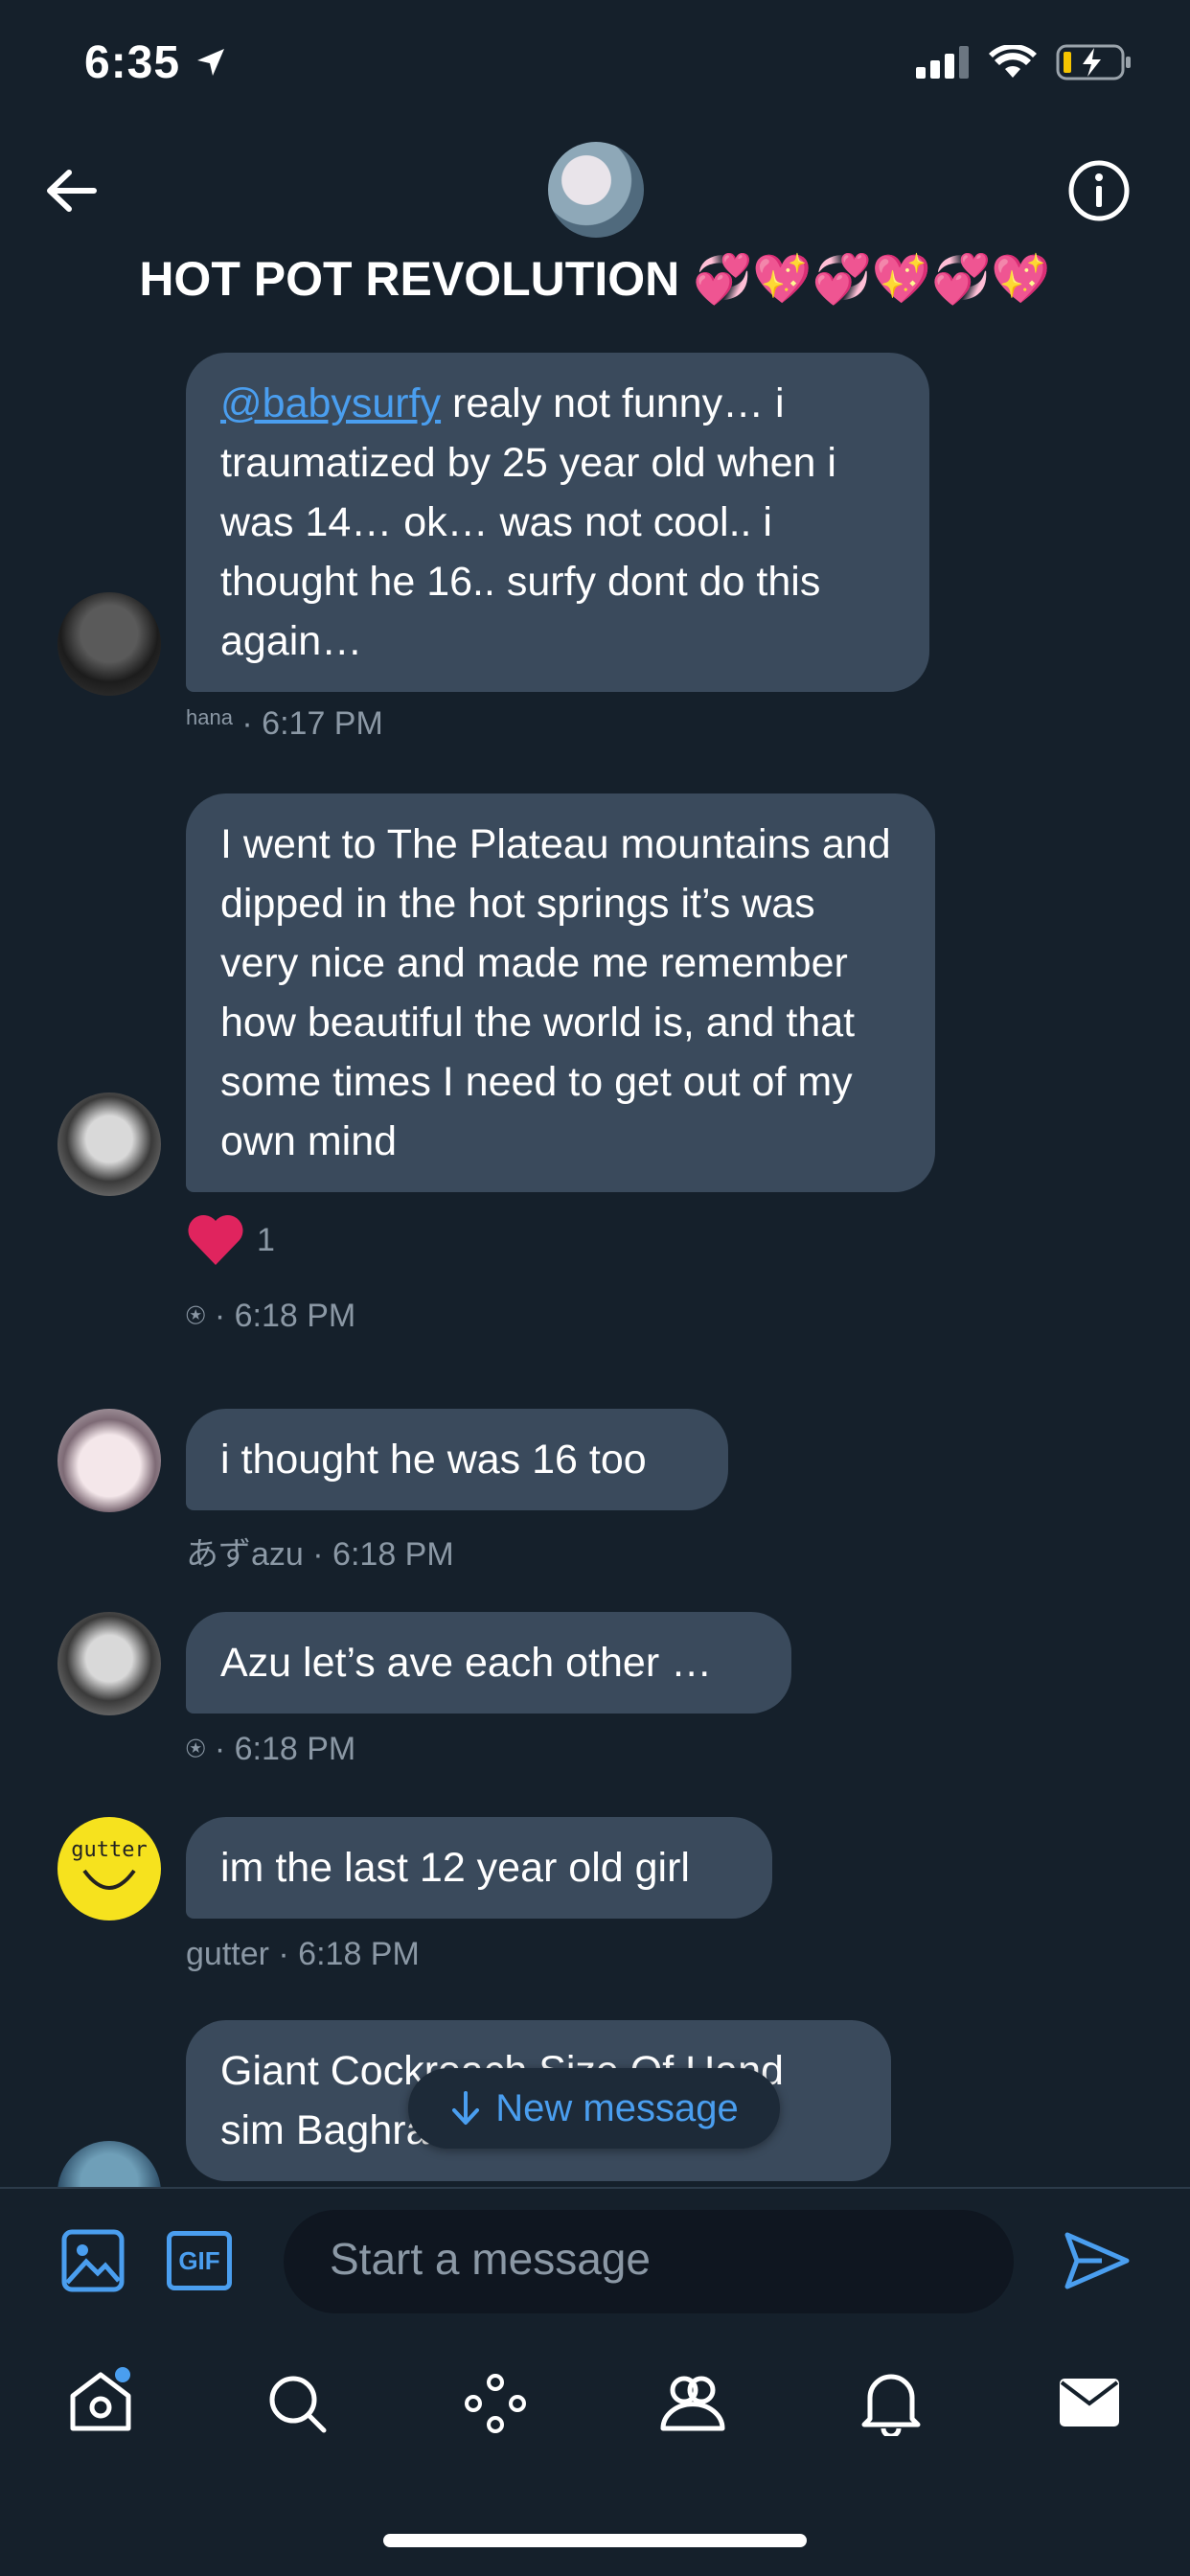 This screenshot has width=1190, height=2576. I want to click on group-avatar, so click(596, 190).